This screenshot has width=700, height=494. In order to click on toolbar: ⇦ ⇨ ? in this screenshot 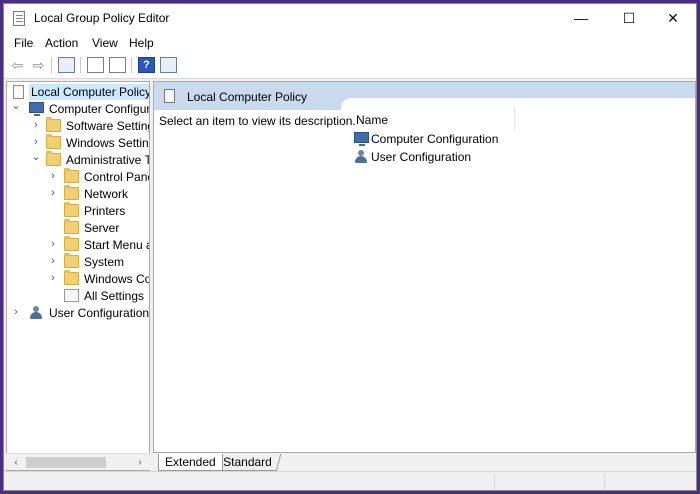, I will do `click(350, 65)`.